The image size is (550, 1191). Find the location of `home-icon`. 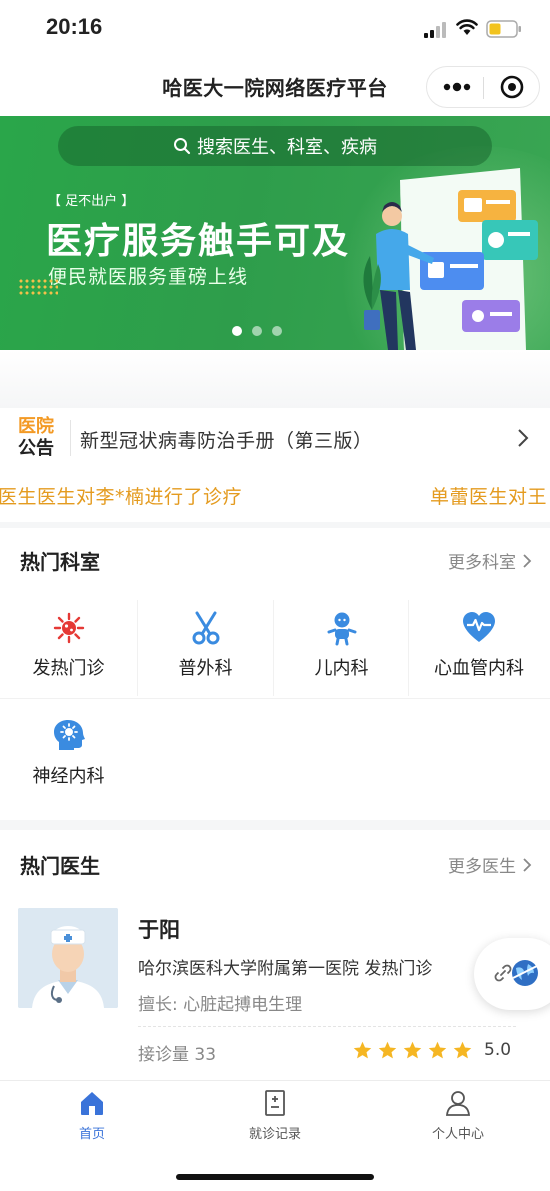

home-icon is located at coordinates (92, 1103).